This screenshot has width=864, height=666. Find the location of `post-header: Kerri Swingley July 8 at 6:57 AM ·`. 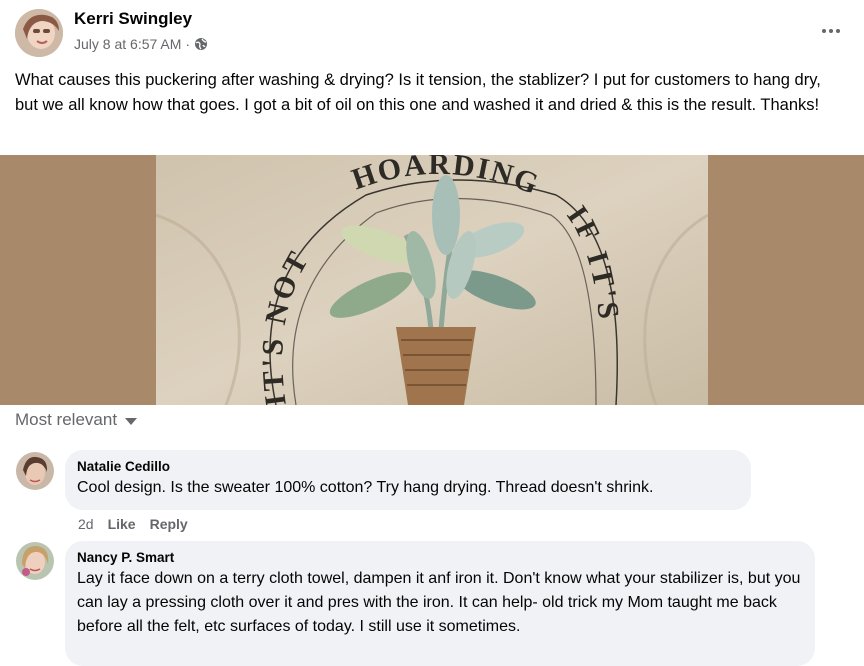

post-header: Kerri Swingley July 8 at 6:57 AM · is located at coordinates (432, 31).